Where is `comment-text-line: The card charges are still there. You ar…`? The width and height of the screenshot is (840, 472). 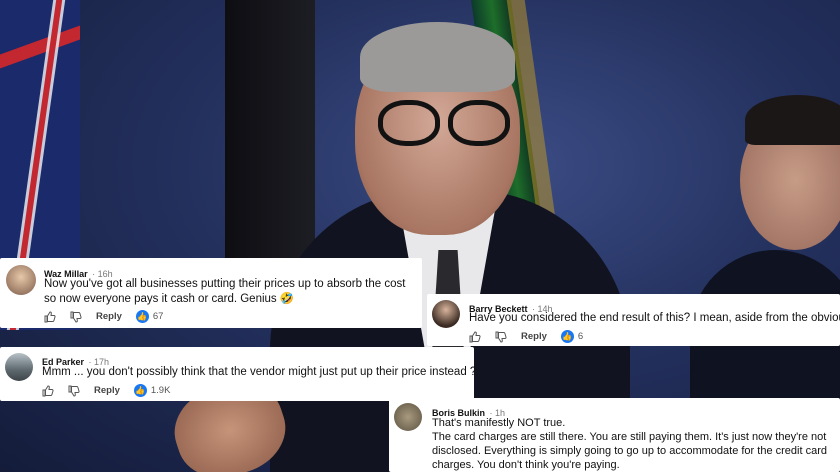 comment-text-line: The card charges are still there. You ar… is located at coordinates (629, 451).